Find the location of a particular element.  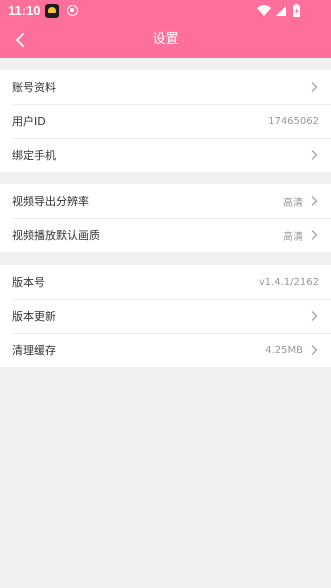

row-label: 用户ID is located at coordinates (29, 121).